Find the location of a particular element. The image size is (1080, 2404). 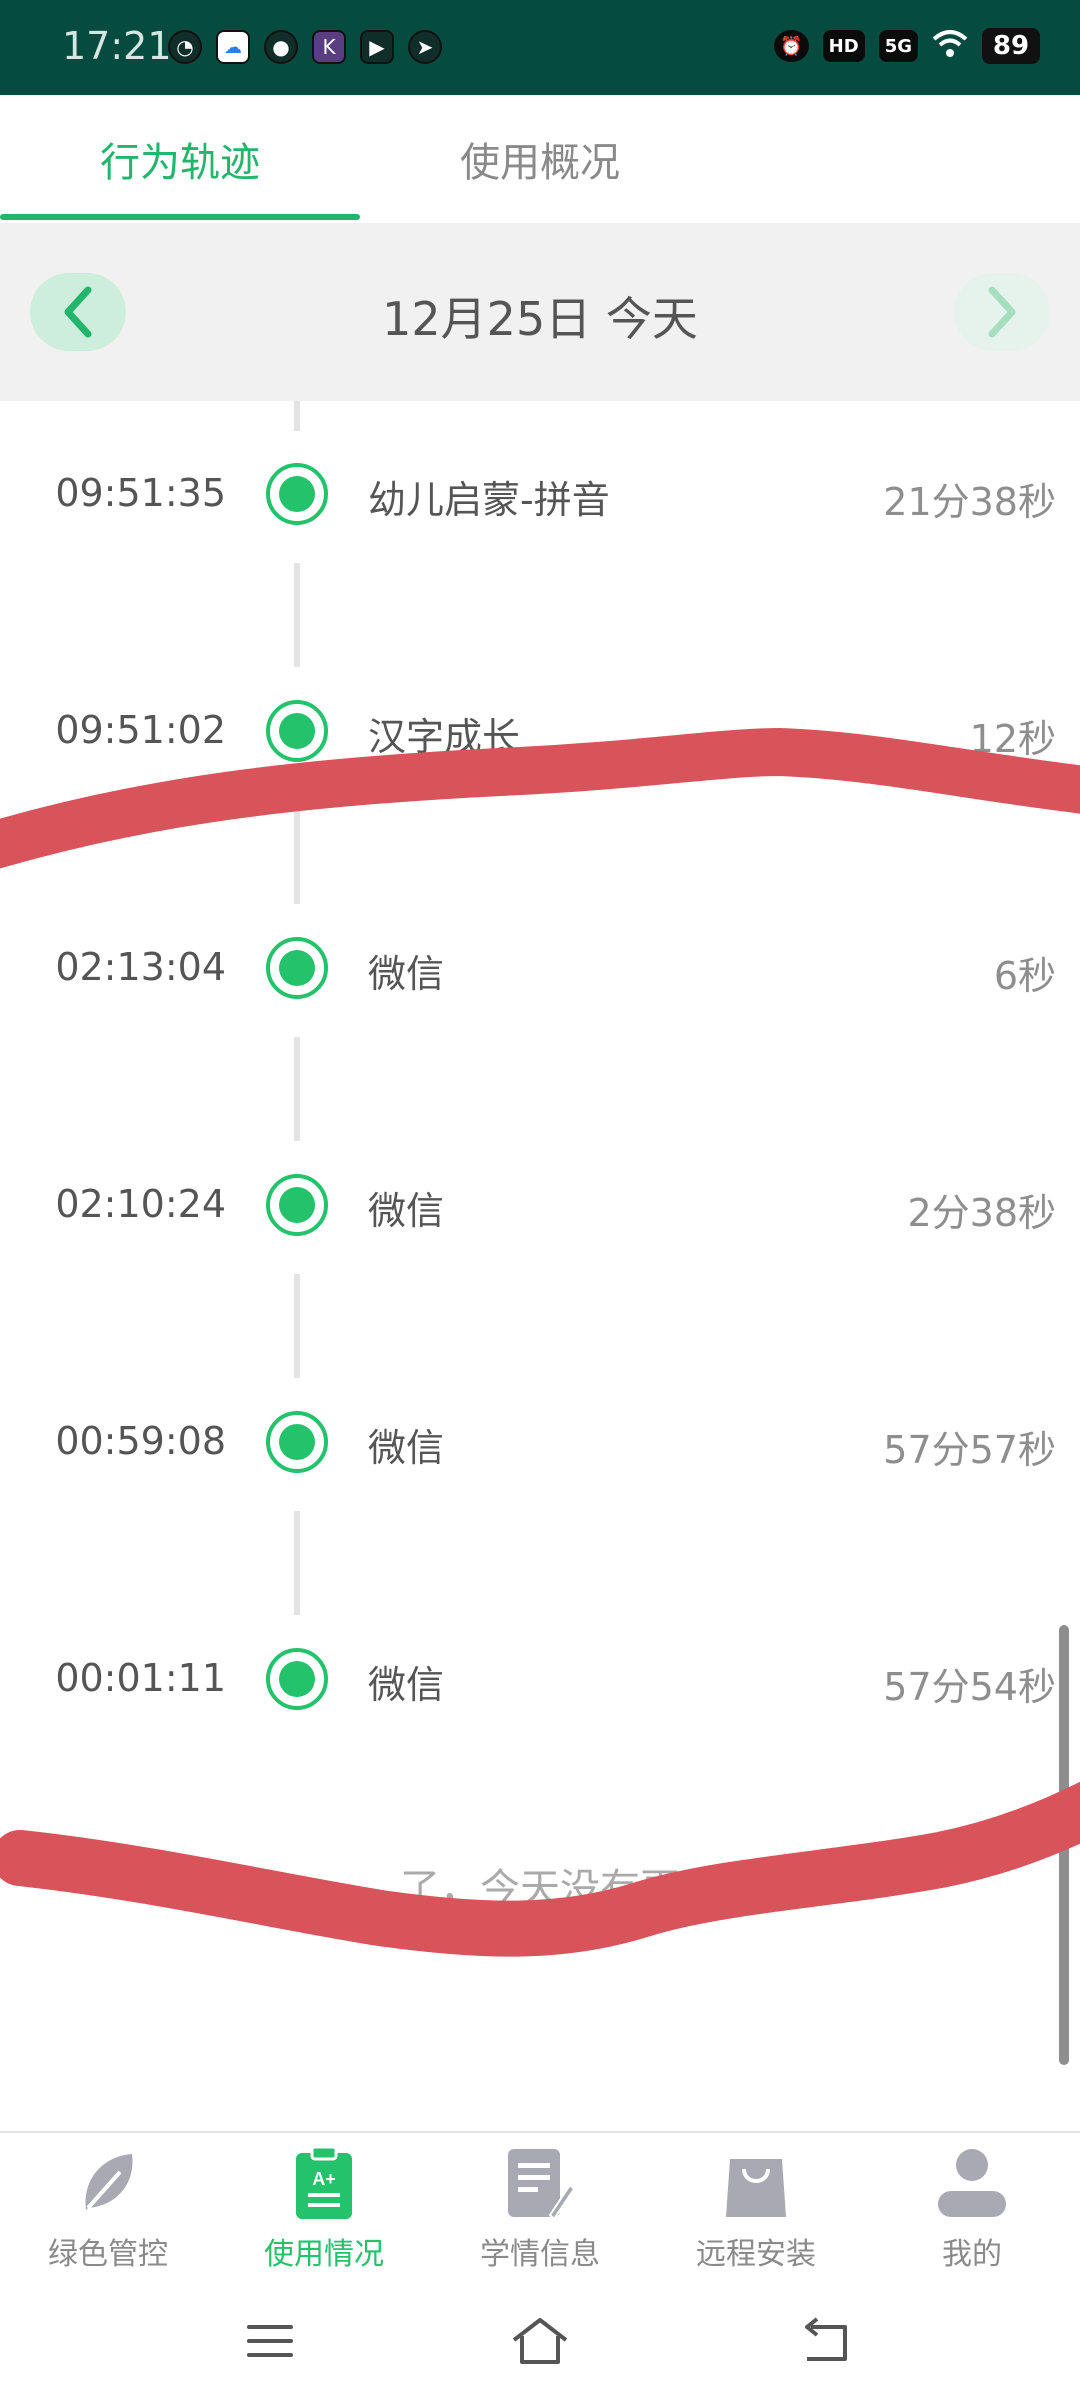

document-pen-icon is located at coordinates (540, 2183).